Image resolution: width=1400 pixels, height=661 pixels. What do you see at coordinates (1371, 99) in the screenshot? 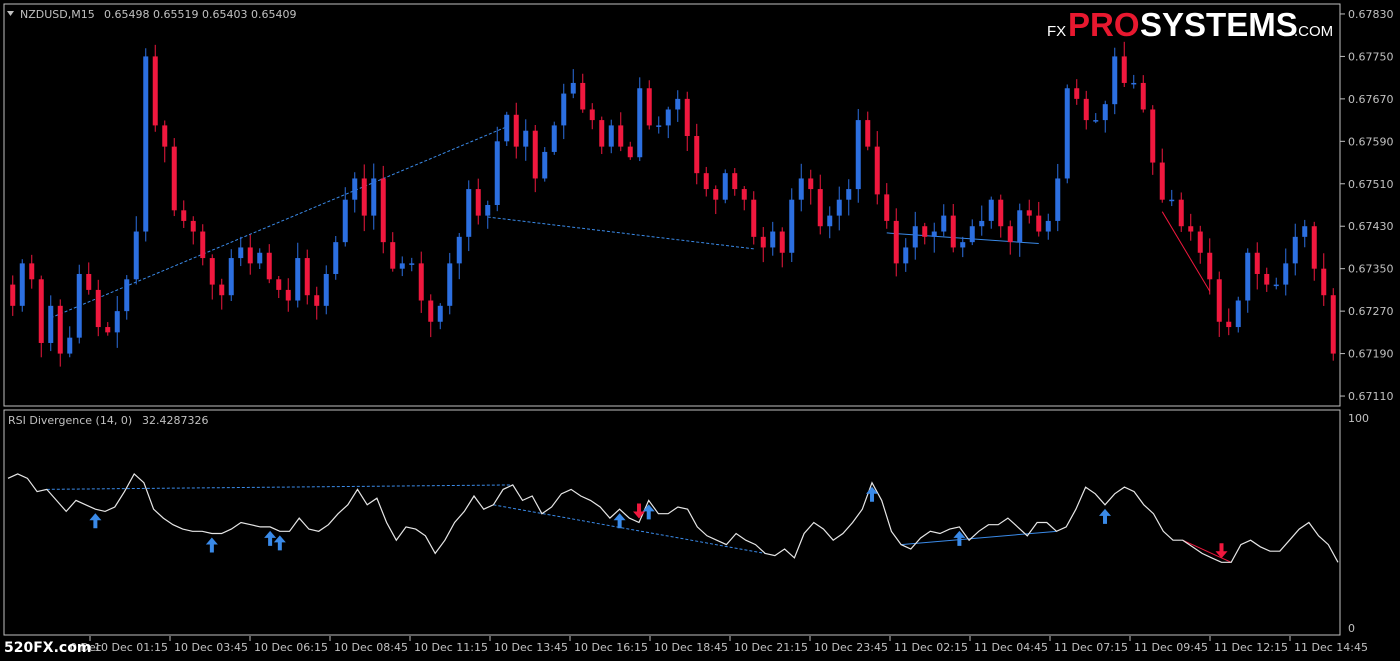
I see `price-tick-label: 0.67670` at bounding box center [1371, 99].